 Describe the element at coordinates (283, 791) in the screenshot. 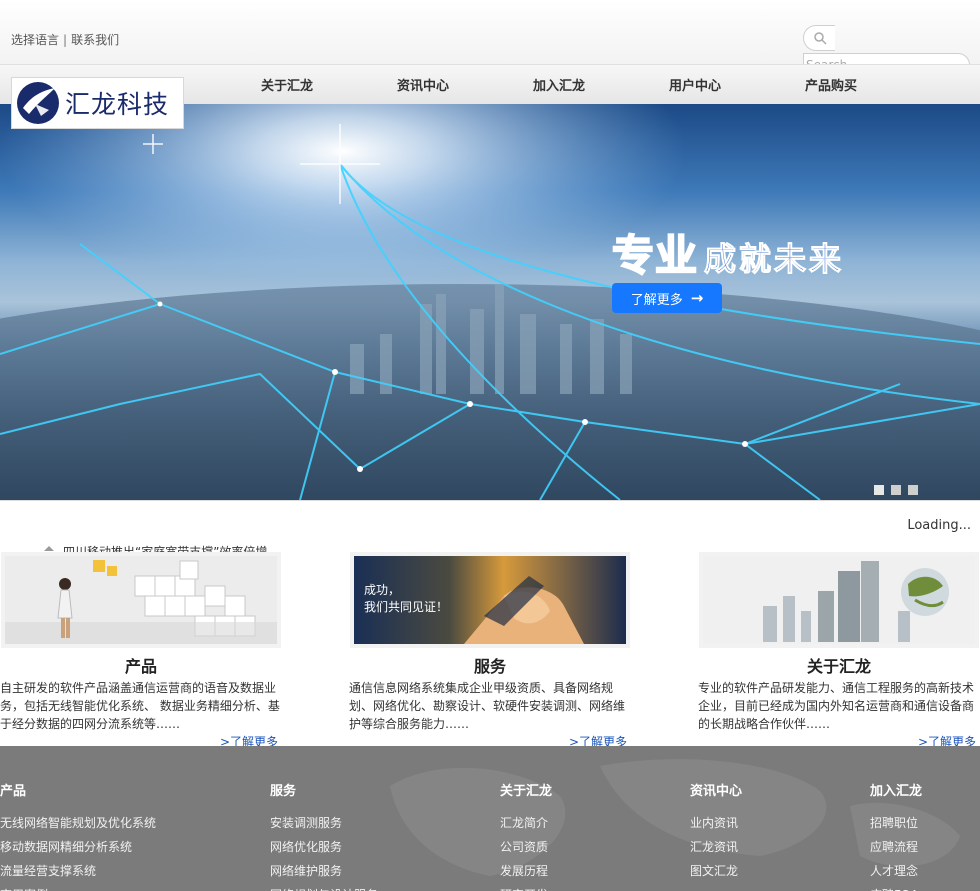

I see `footer-heading: 服务` at that location.